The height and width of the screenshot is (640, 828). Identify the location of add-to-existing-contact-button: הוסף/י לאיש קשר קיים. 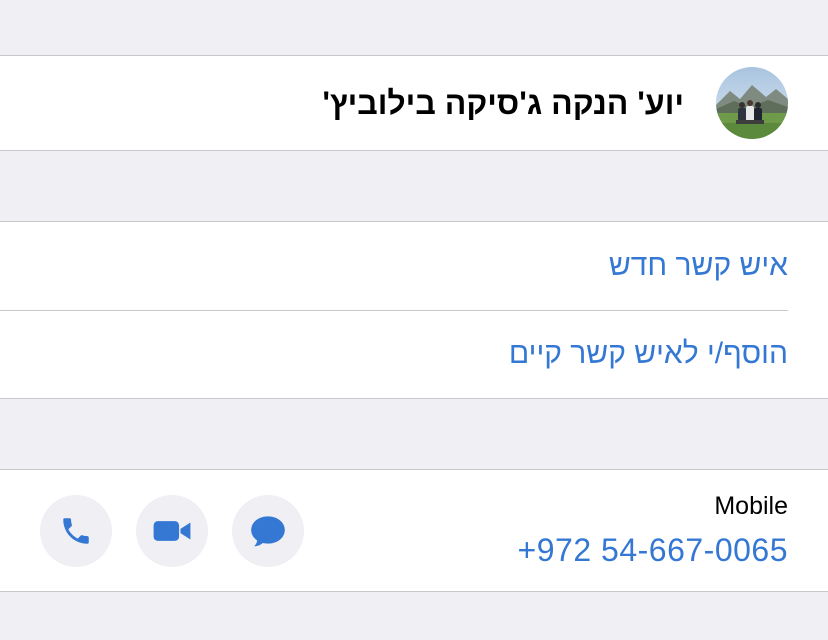
(648, 354).